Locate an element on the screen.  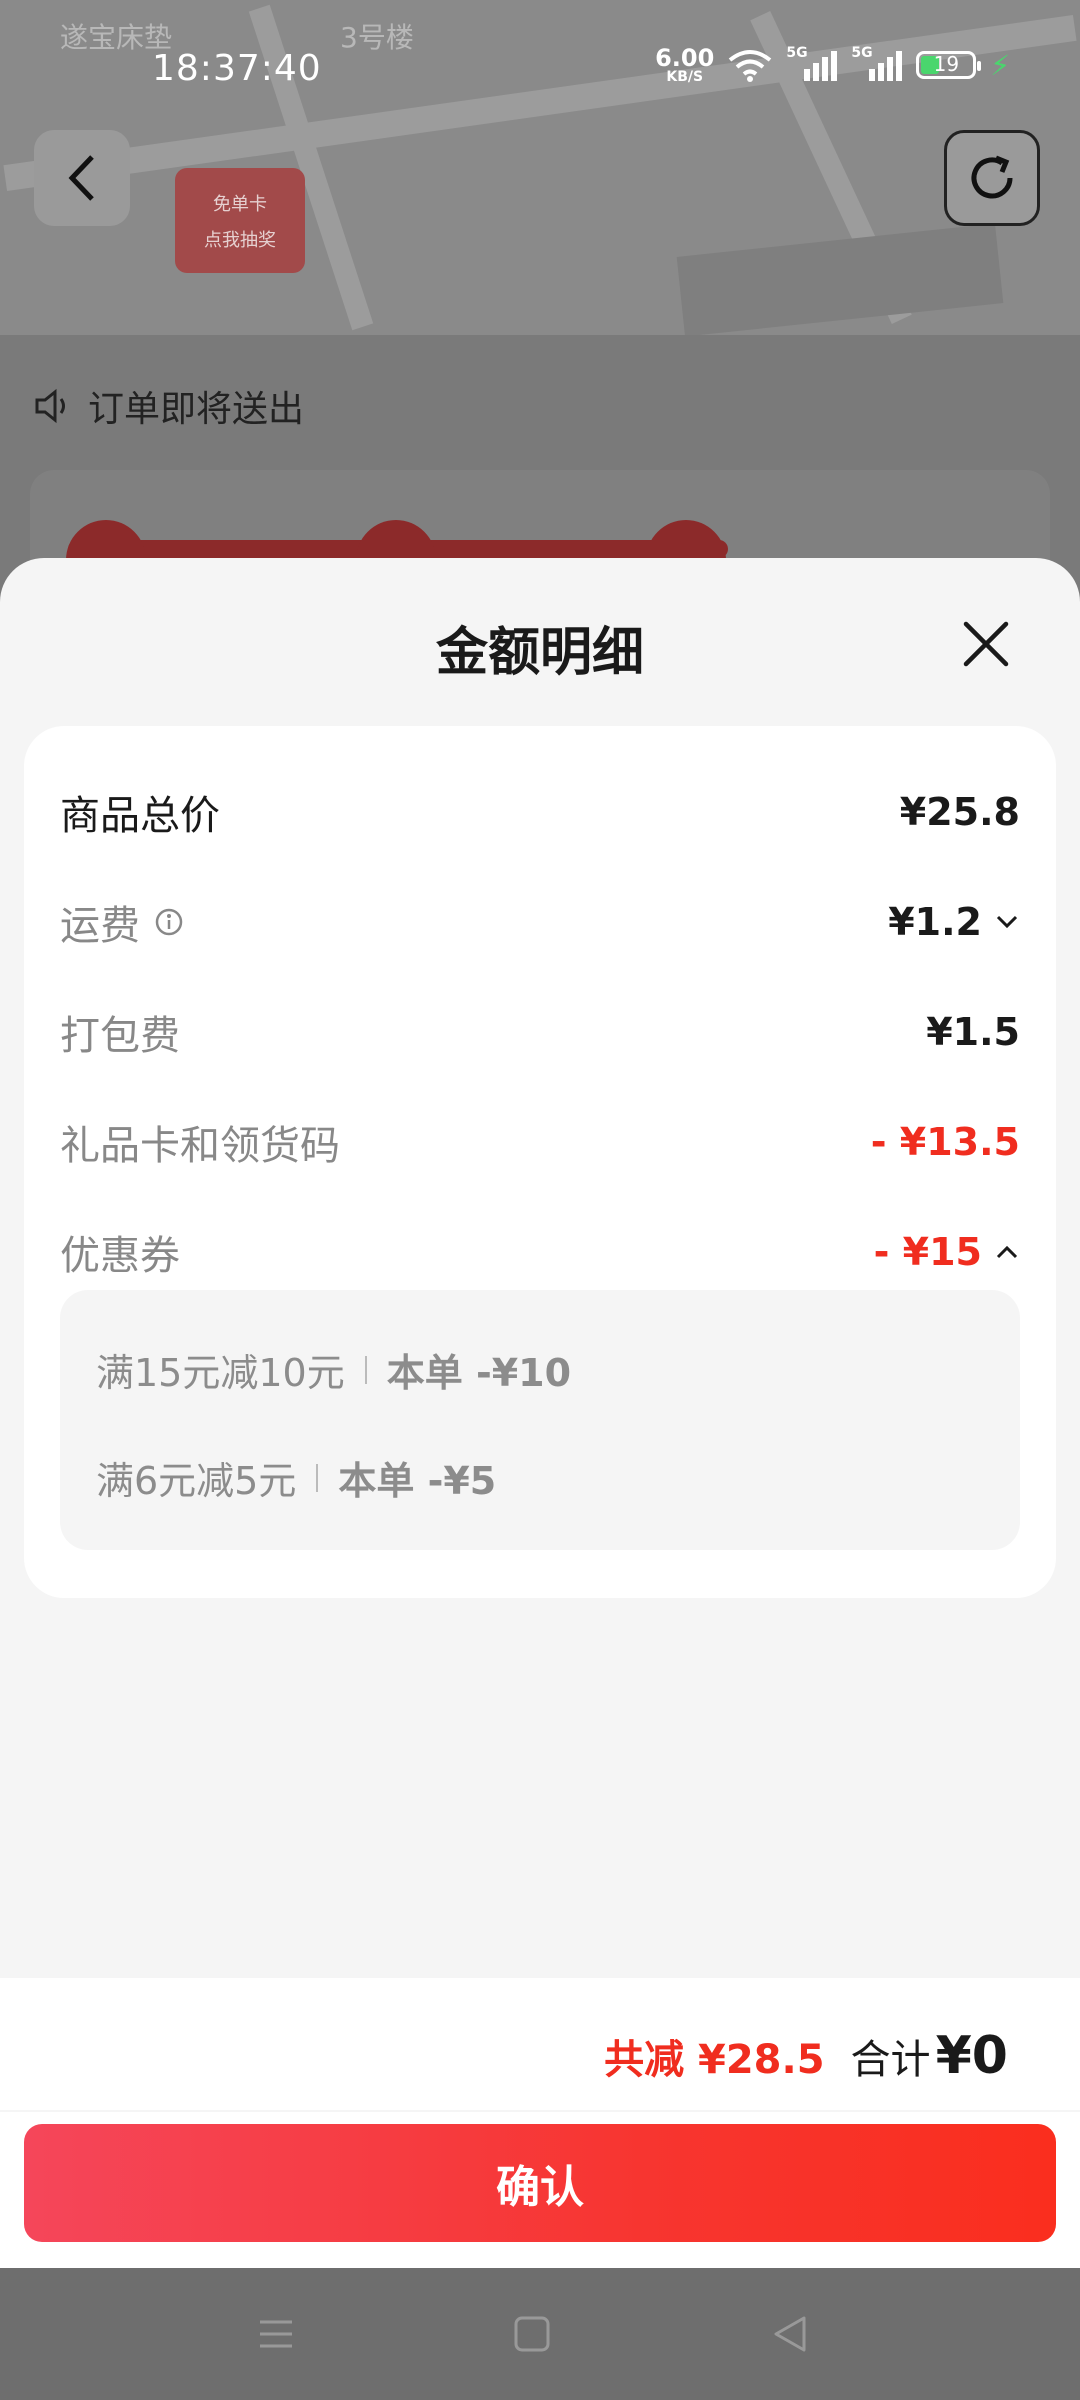
chevron-left-icon is located at coordinates (81, 178).